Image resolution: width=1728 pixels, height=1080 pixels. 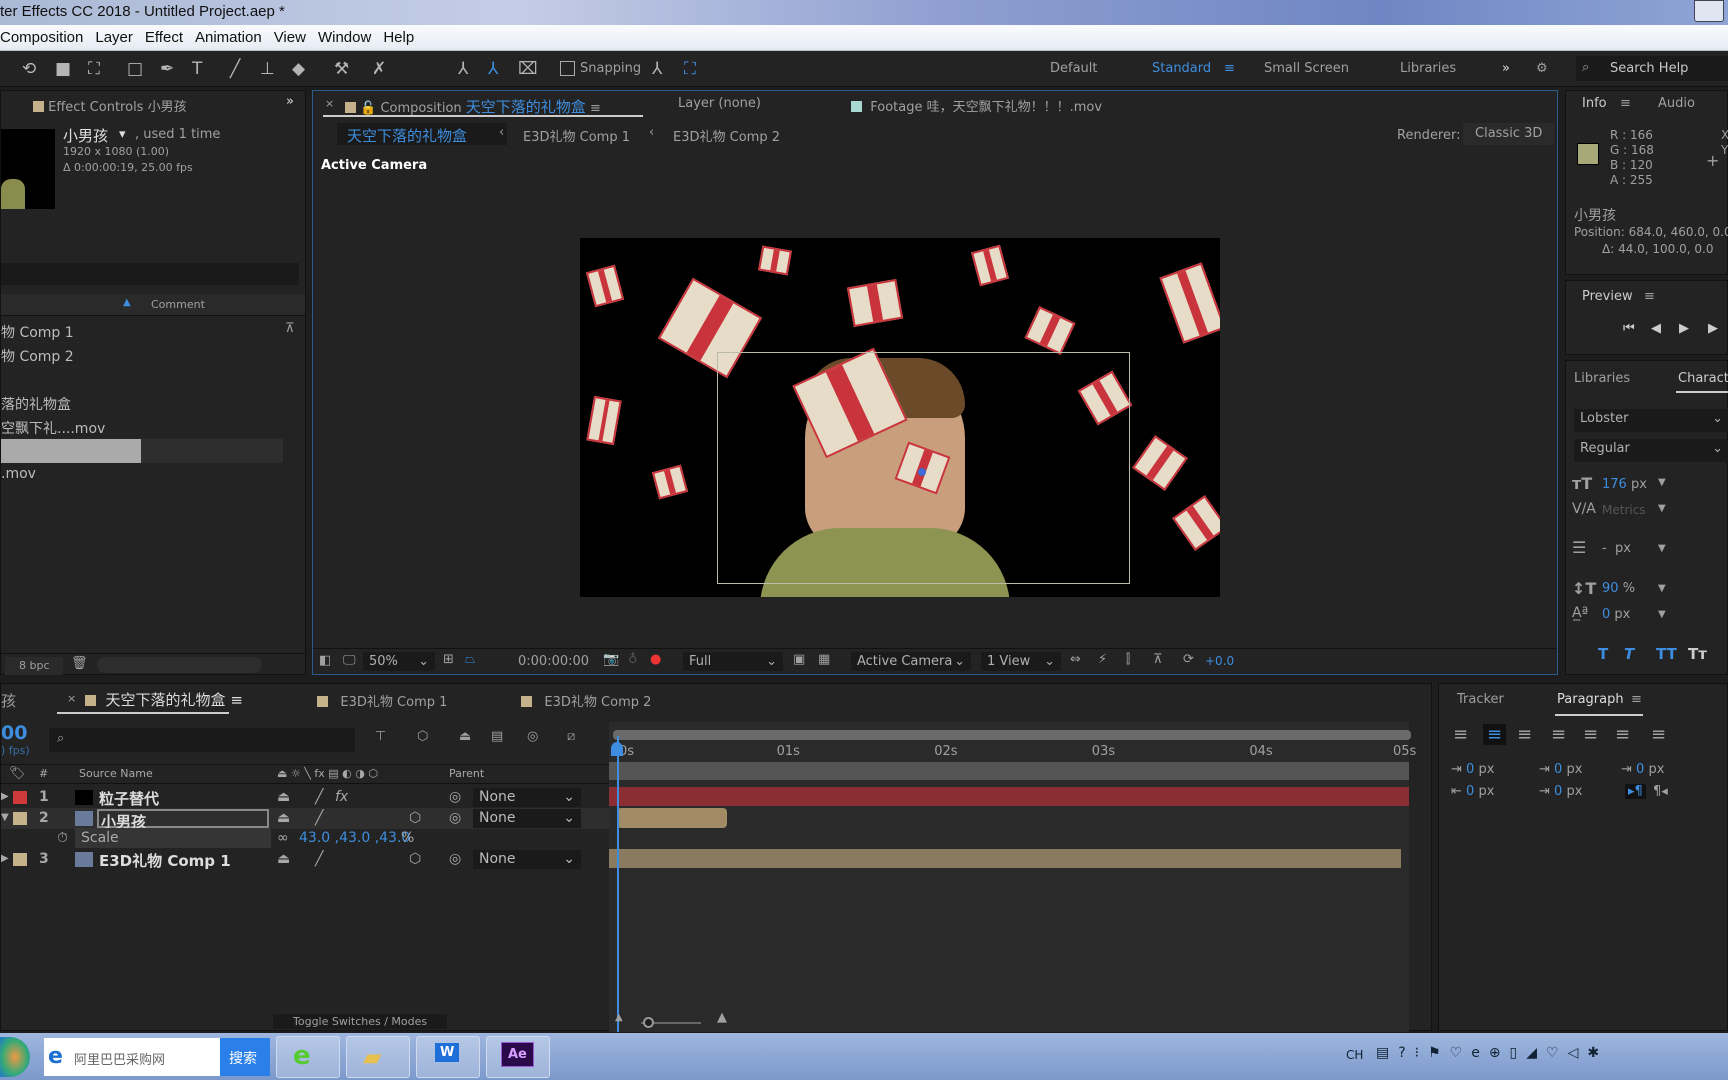 What do you see at coordinates (448, 659) in the screenshot?
I see `safe-zones-icon: ⊞` at bounding box center [448, 659].